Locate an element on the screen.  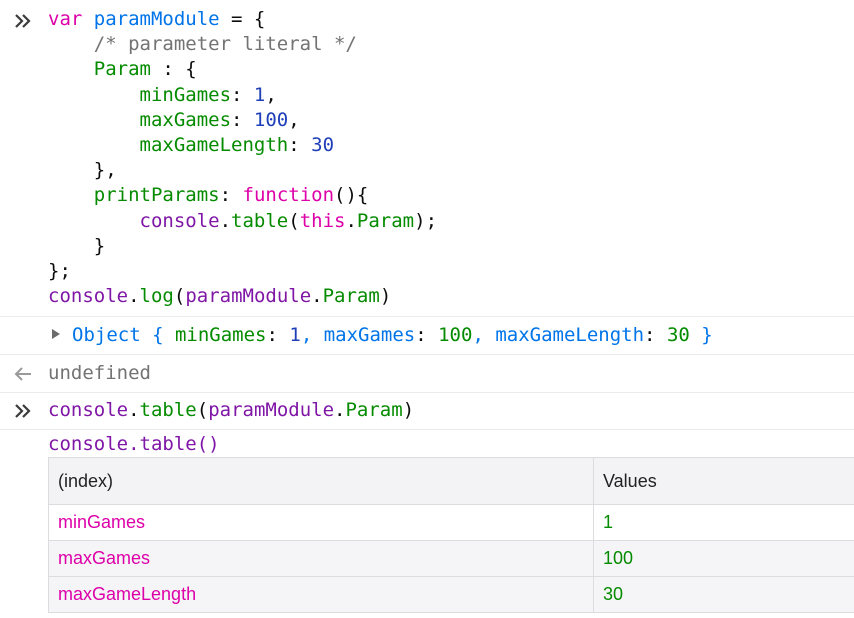
code-line: console.table(this.Param); is located at coordinates (243, 221).